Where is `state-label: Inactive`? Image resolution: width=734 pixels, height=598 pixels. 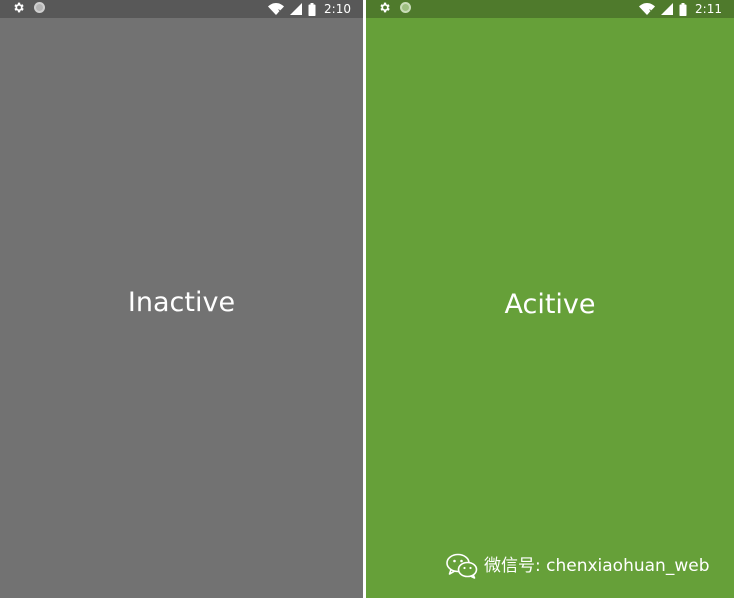 state-label: Inactive is located at coordinates (181, 302).